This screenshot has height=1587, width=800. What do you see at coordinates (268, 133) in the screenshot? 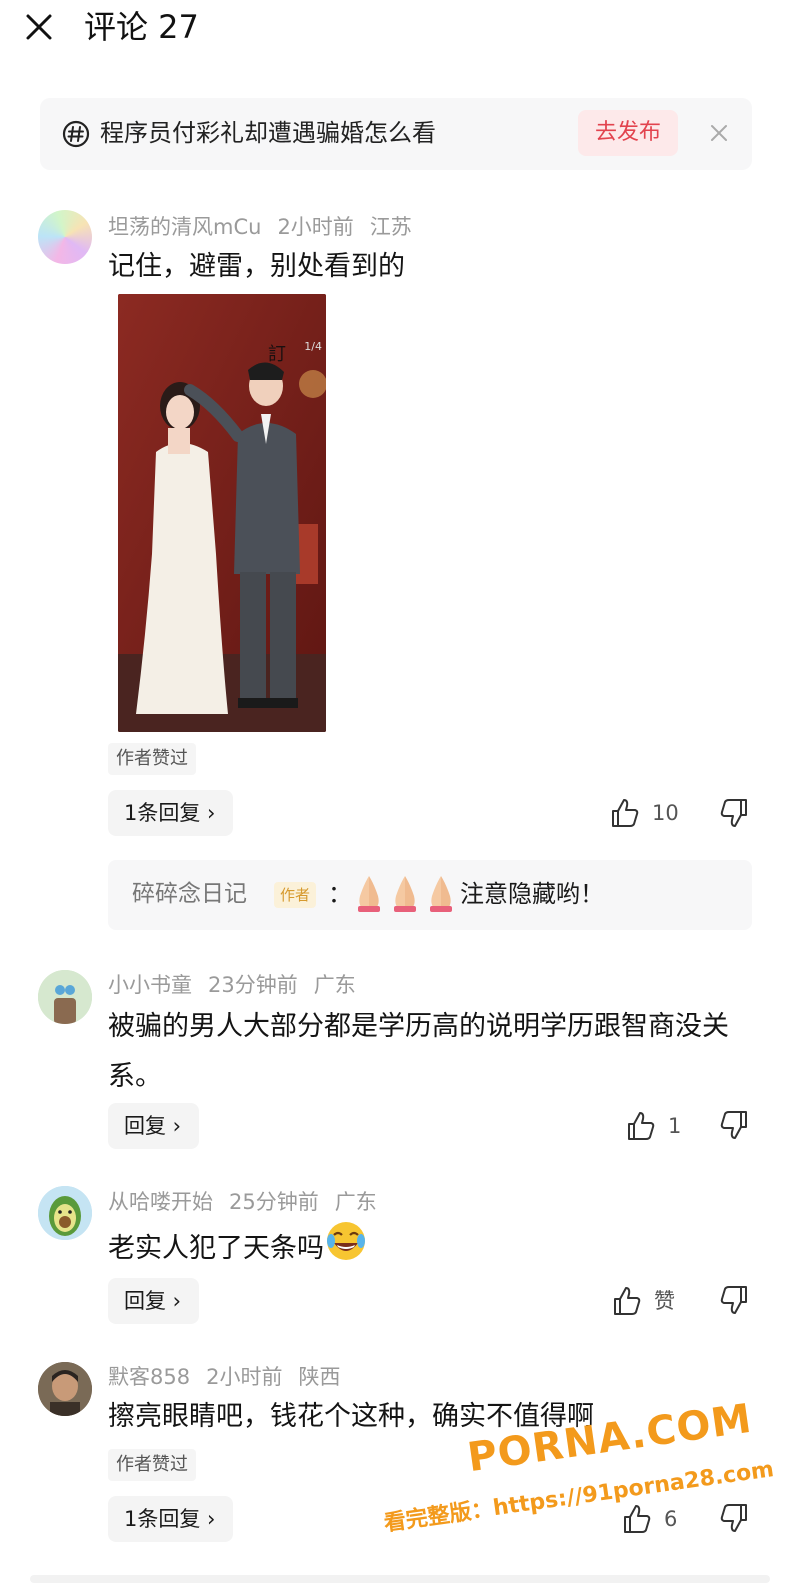
I see `topic-text: 程序员付彩礼却遭遇骗婚怎么看` at bounding box center [268, 133].